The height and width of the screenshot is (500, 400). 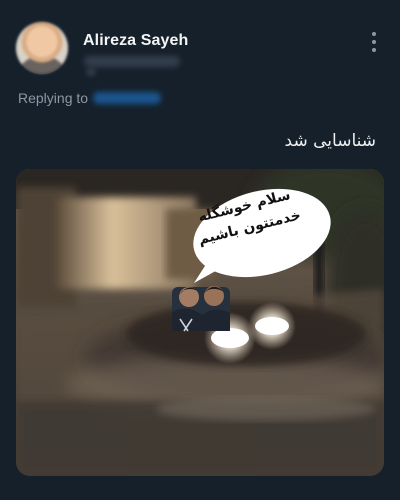 I want to click on more-vertical-icon, so click(x=374, y=34).